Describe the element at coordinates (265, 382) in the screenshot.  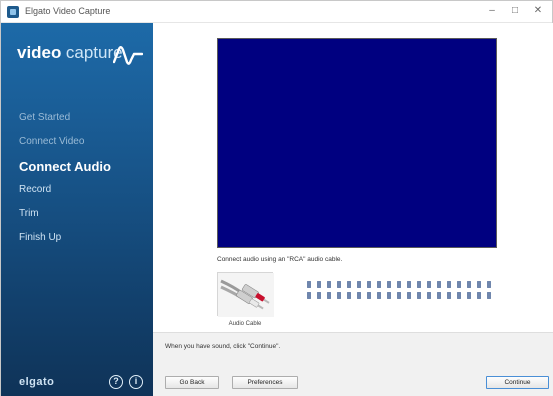
I see `preferences-button: Preferences` at that location.